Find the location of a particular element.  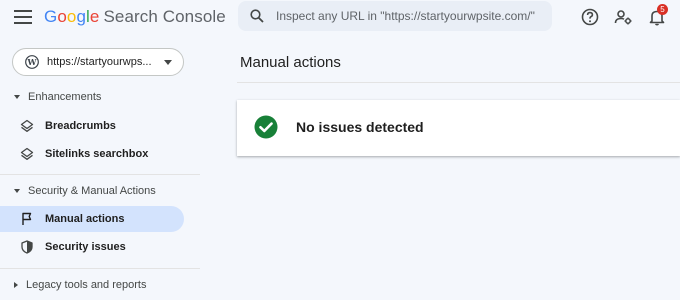

wordpress-icon: W is located at coordinates (32, 62).